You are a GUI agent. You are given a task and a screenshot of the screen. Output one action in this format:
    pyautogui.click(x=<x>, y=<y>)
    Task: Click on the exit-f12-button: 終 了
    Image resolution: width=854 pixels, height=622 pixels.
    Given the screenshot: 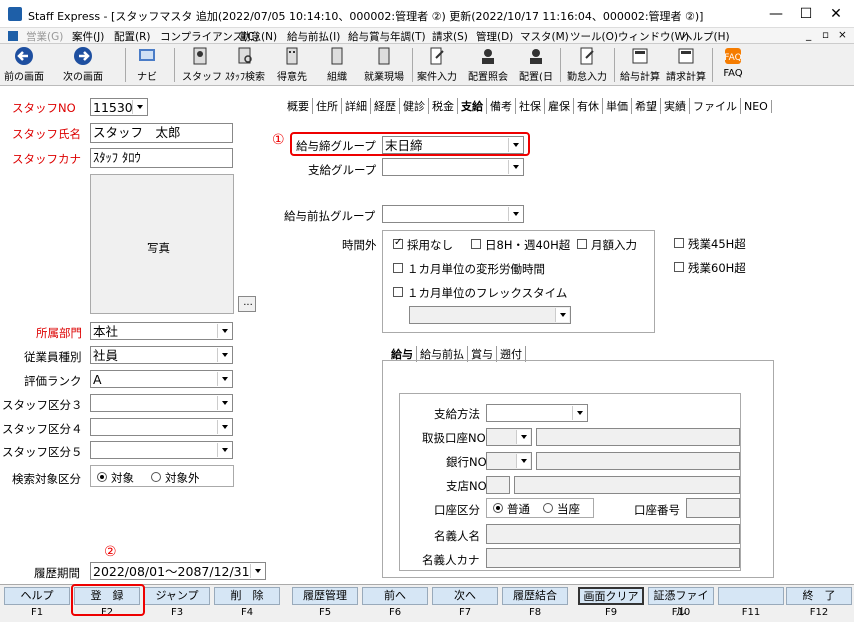 What is the action you would take?
    pyautogui.click(x=819, y=596)
    